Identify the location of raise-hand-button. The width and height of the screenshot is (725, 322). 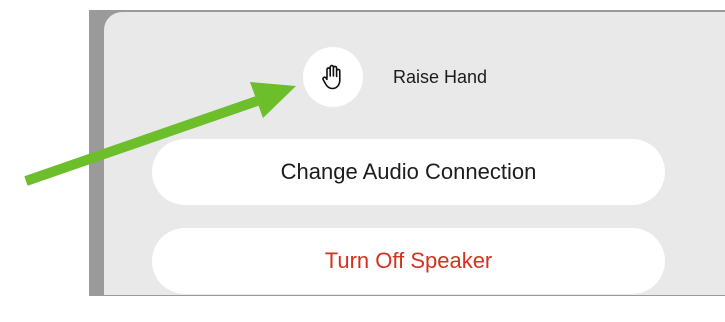
(333, 77).